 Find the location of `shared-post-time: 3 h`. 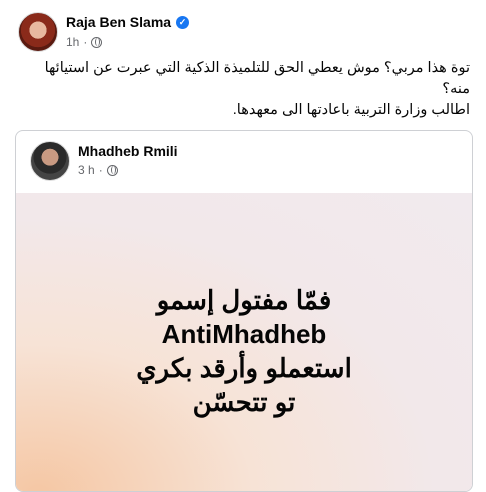

shared-post-time: 3 h is located at coordinates (86, 170).